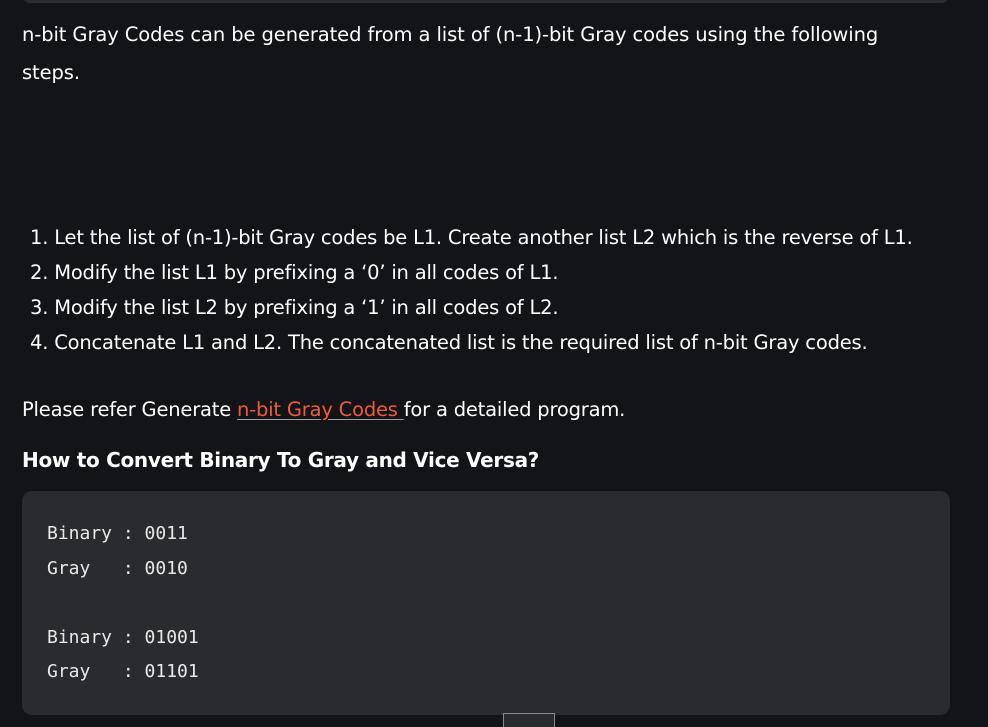 The width and height of the screenshot is (988, 727). I want to click on previous-block-edge, so click(485, 1).